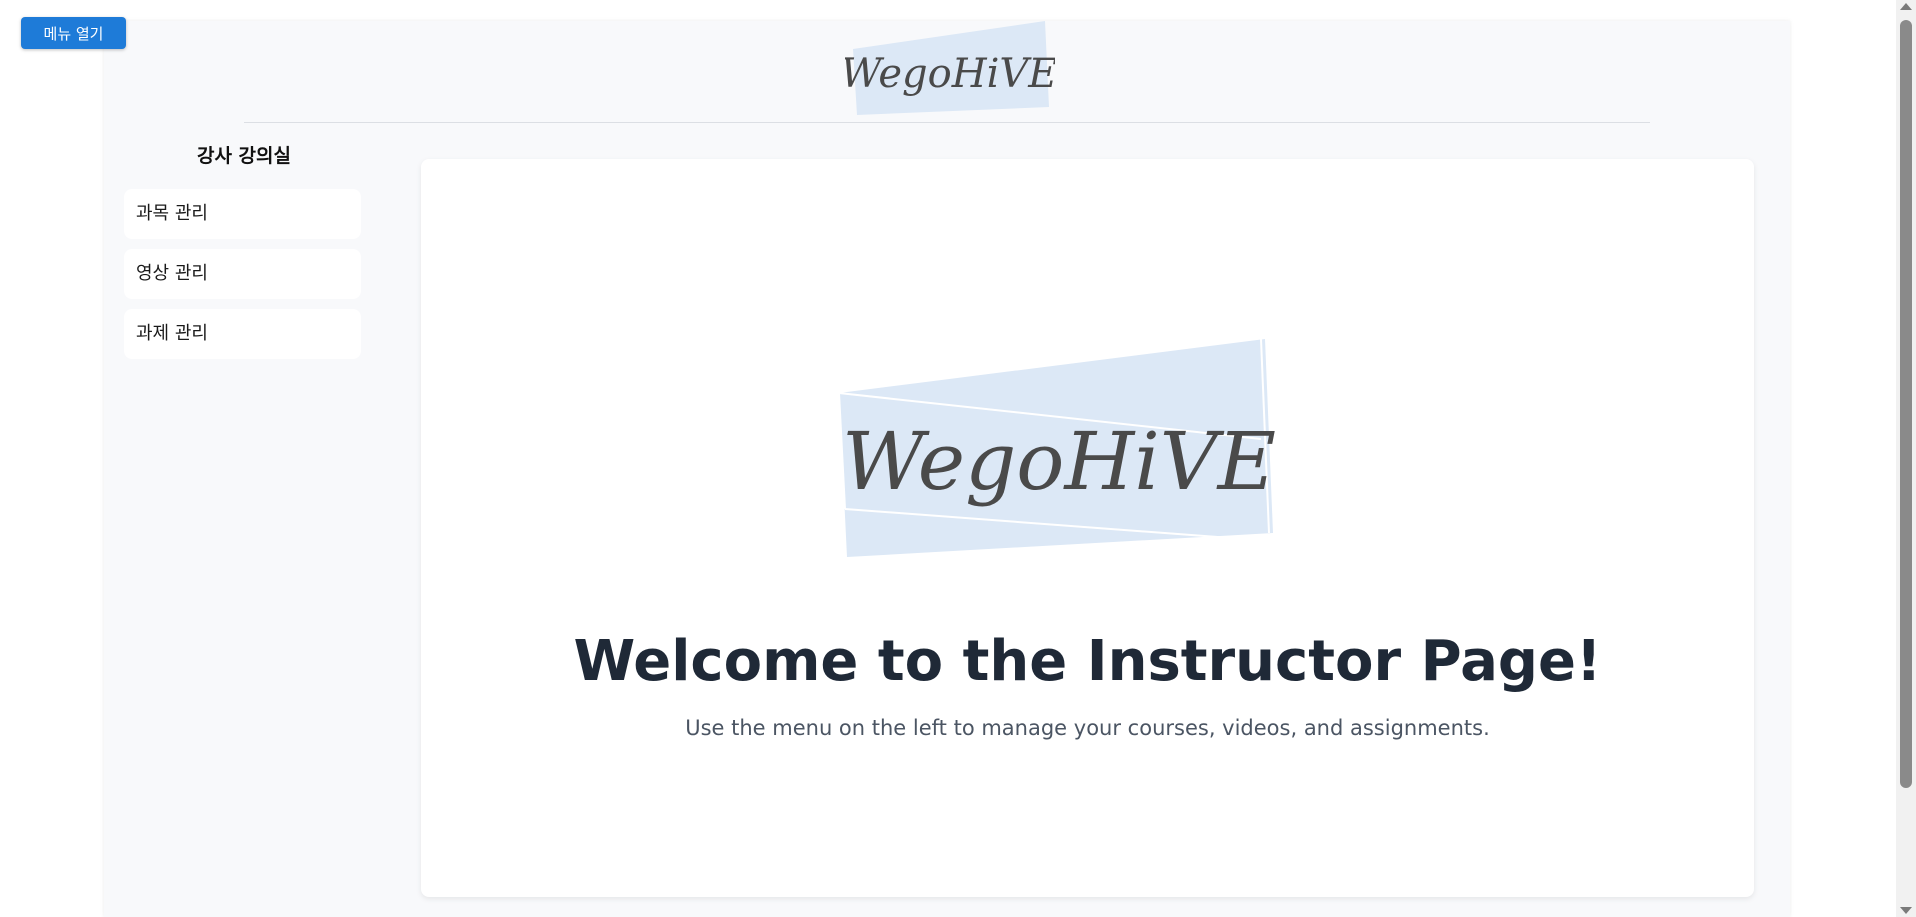 Image resolution: width=1916 pixels, height=917 pixels. Describe the element at coordinates (1087, 661) in the screenshot. I see `welcome-heading: Welcome to the Instructor Page!` at that location.